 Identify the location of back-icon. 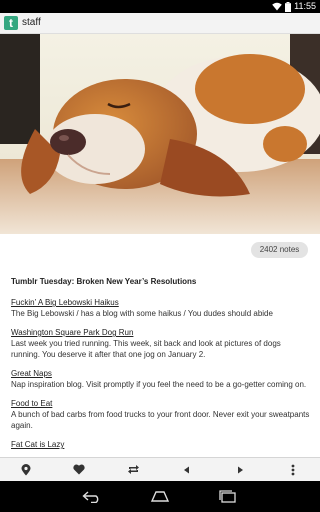
(92, 496).